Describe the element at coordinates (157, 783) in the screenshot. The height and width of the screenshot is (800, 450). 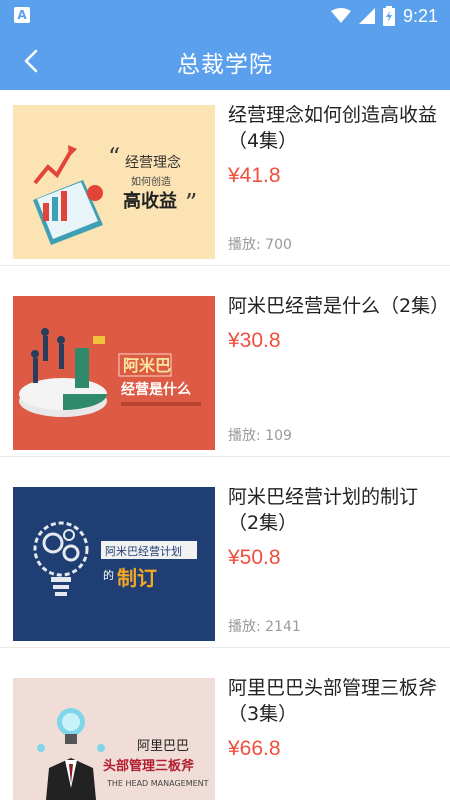
I see `thumb-text: THE HEAD MANAGEMENT` at that location.